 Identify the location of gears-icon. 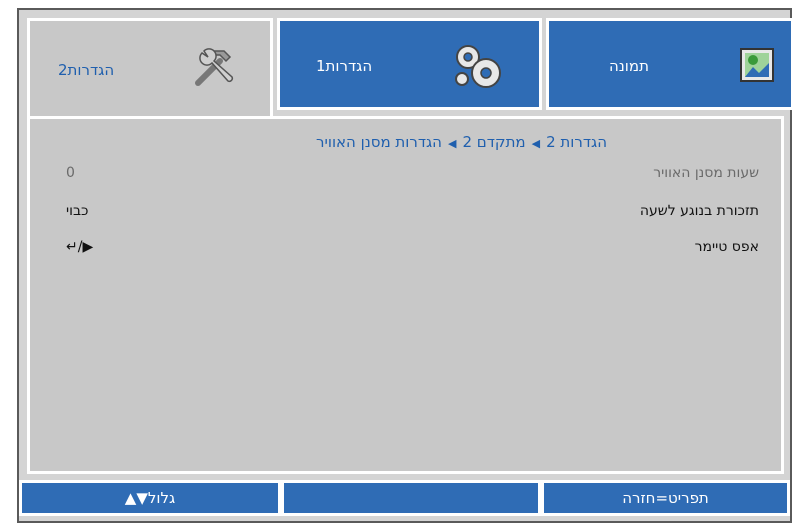
(478, 66).